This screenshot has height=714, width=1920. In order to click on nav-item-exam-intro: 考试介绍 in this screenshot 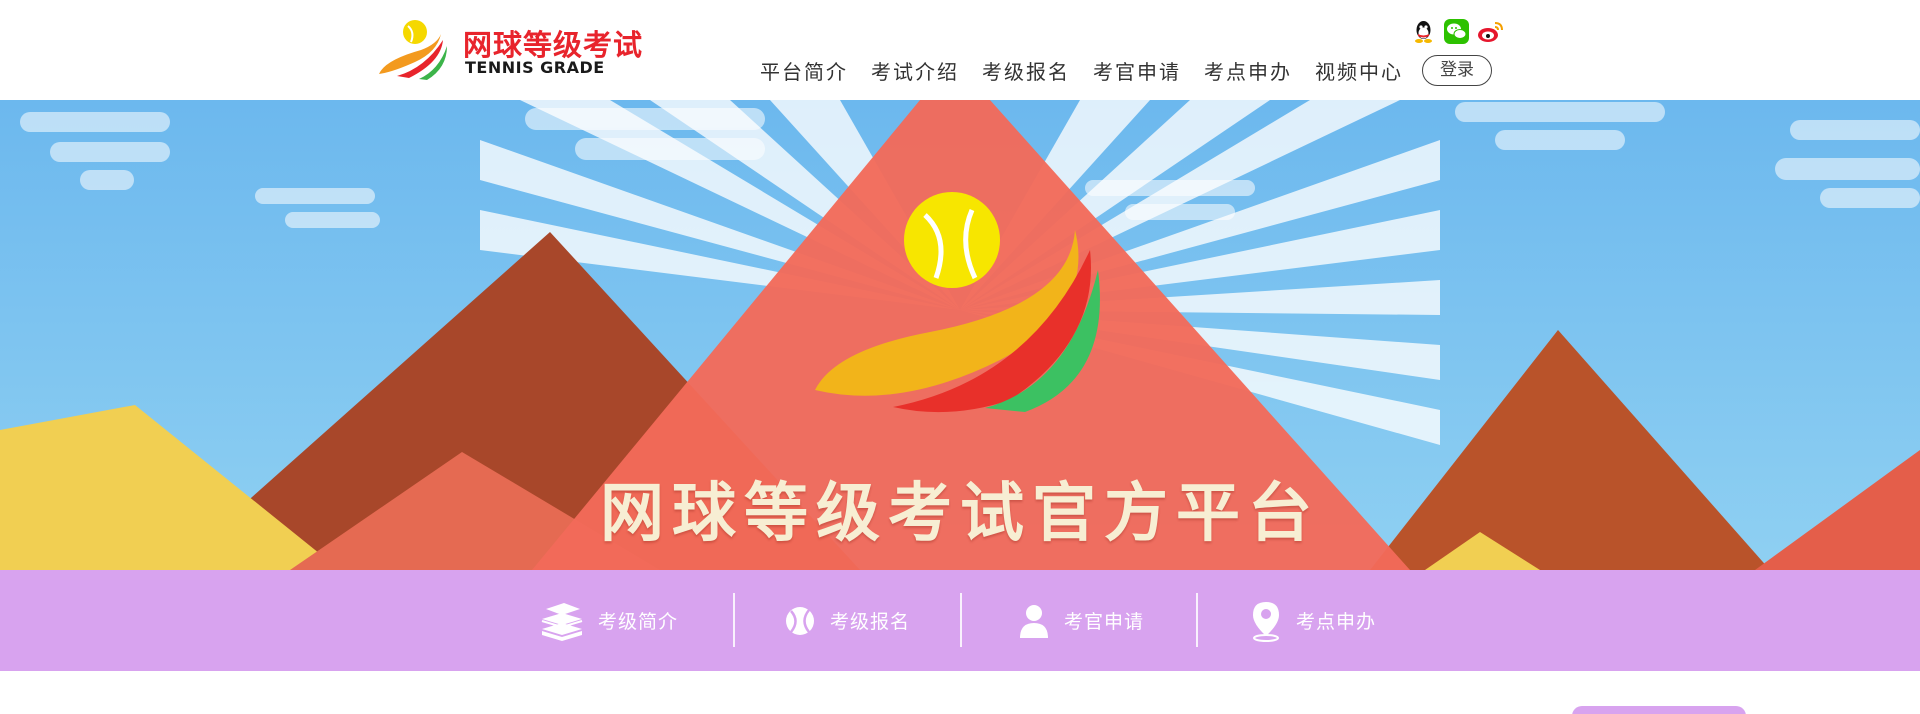, I will do `click(915, 70)`.